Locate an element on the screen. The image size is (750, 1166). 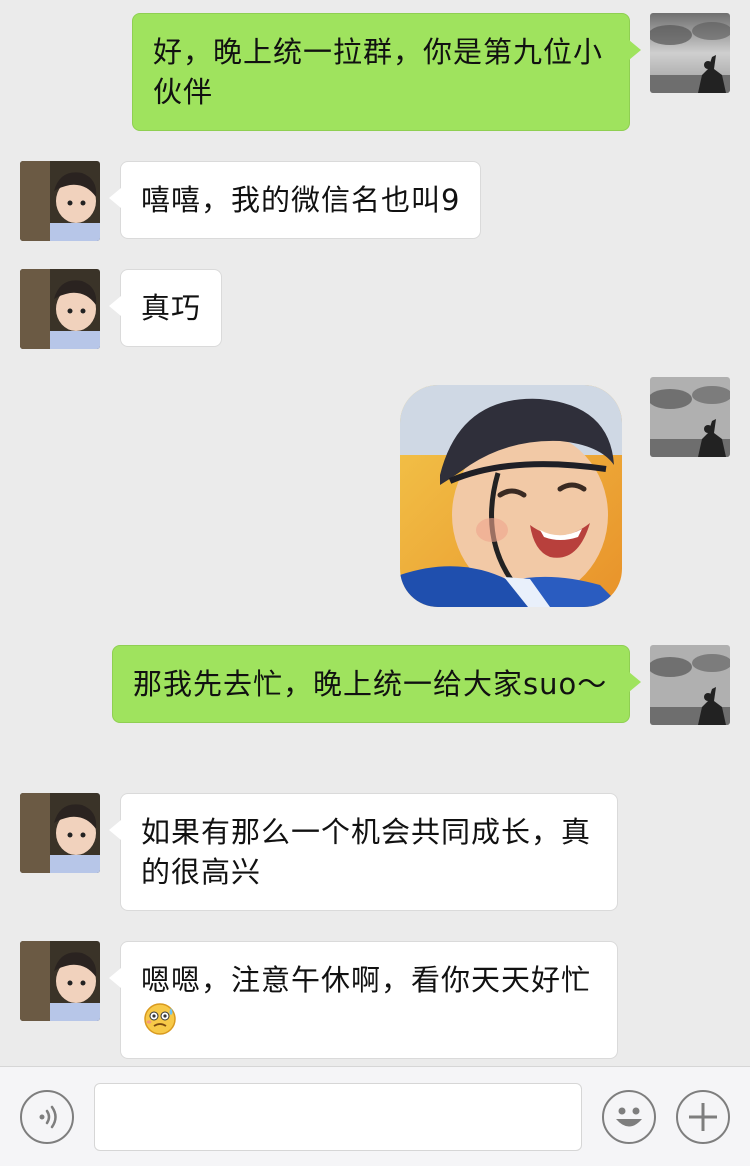
message-bubble-incoming: 嘻嘻，我的微信名也叫9 is located at coordinates (295, 200).